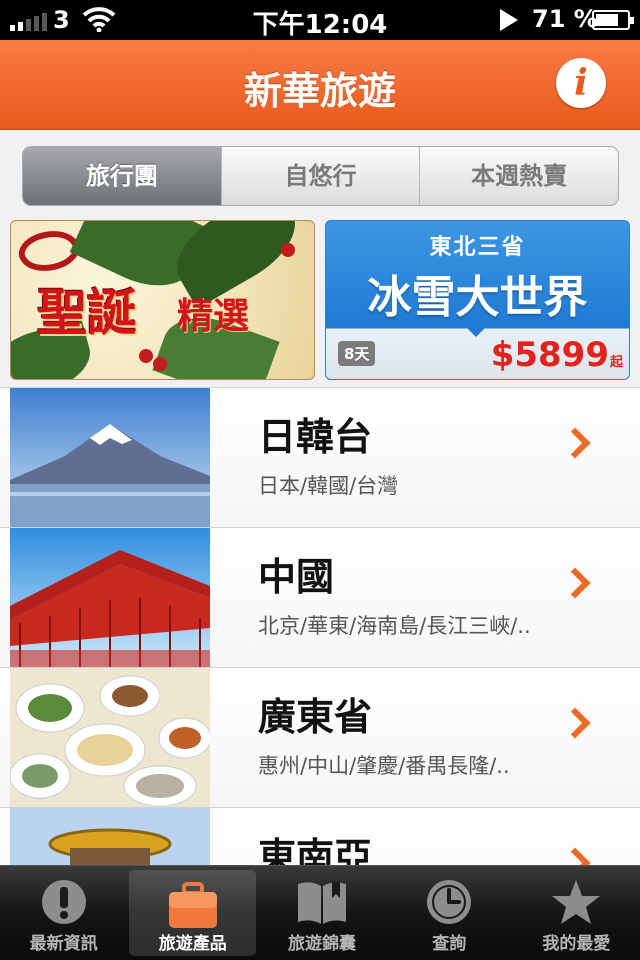  What do you see at coordinates (613, 20) in the screenshot?
I see `battery-icon` at bounding box center [613, 20].